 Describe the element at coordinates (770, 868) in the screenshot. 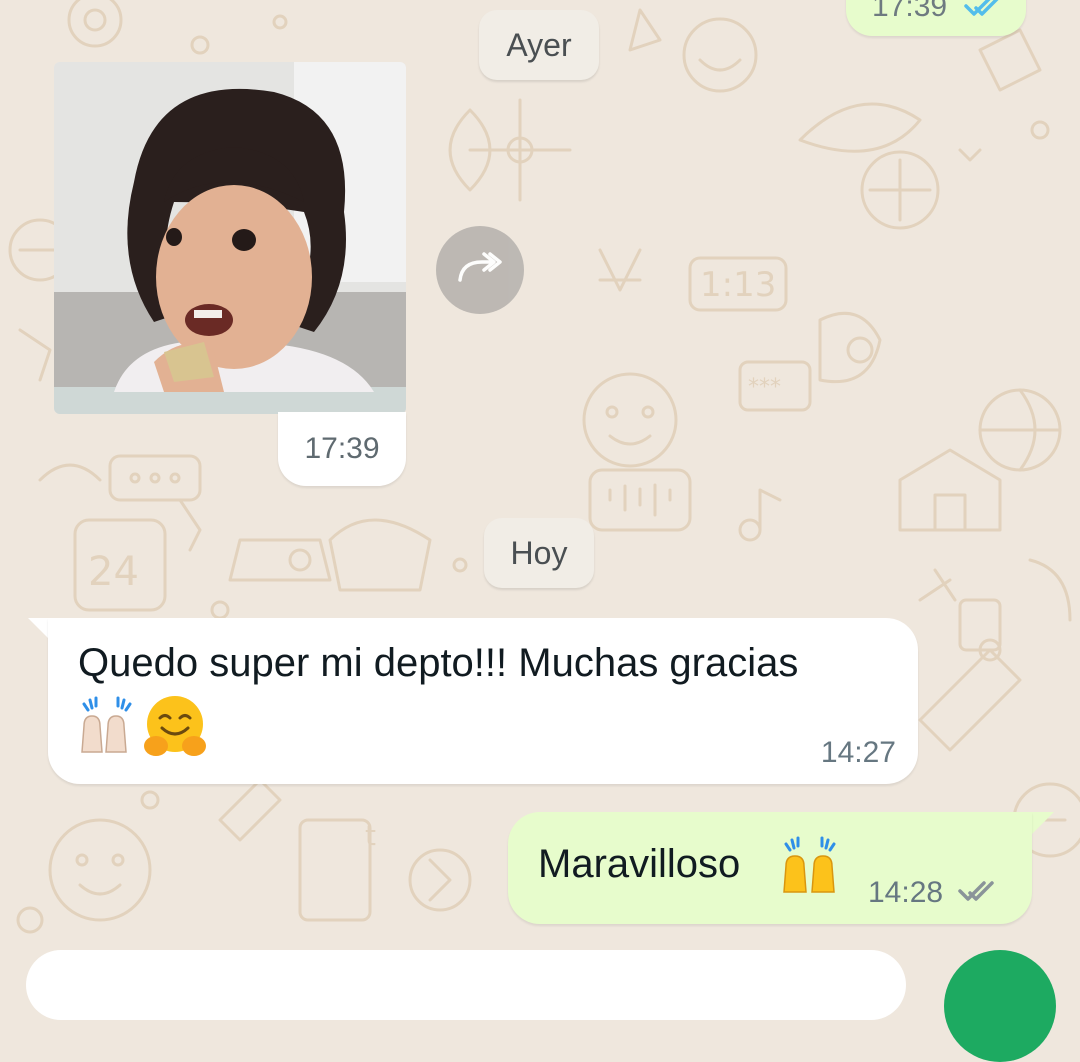

I see `outgoing-message: Maravilloso 14:28` at that location.